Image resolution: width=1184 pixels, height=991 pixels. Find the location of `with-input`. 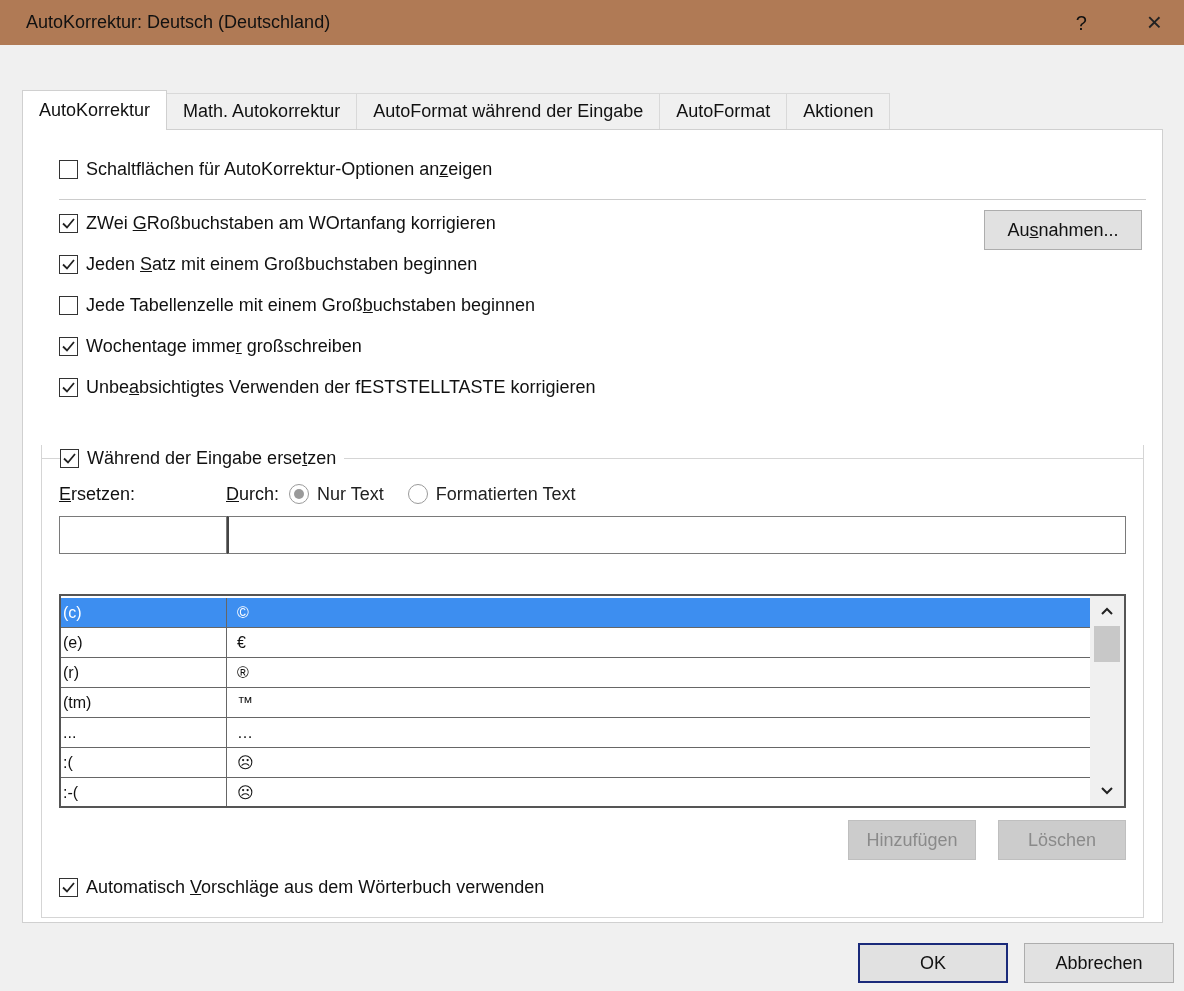

with-input is located at coordinates (676, 535).